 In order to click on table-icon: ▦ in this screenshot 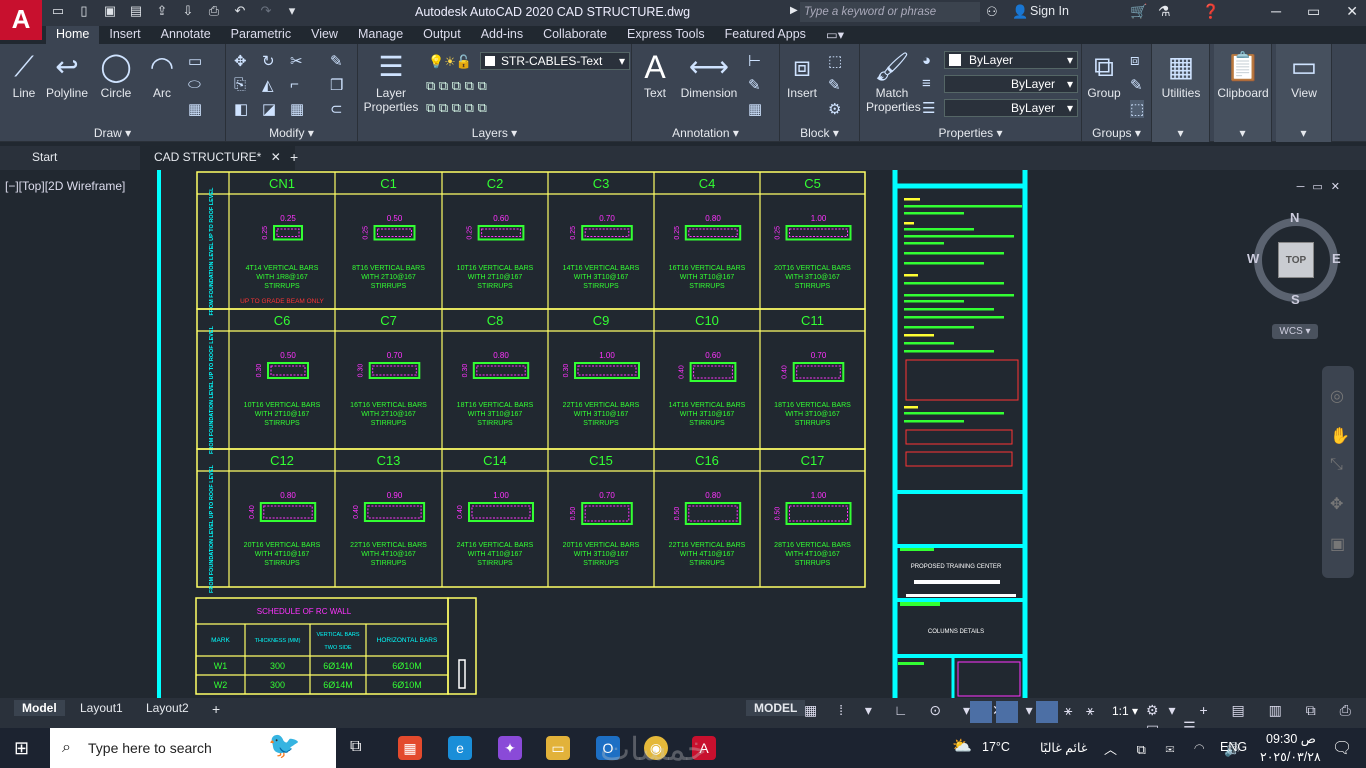, I will do `click(755, 109)`.